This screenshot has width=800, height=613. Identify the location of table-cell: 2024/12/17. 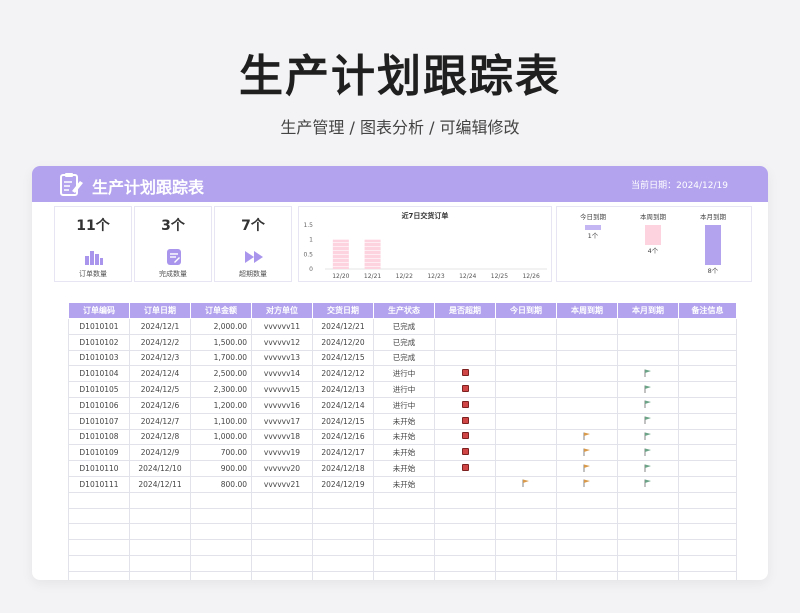
(343, 453).